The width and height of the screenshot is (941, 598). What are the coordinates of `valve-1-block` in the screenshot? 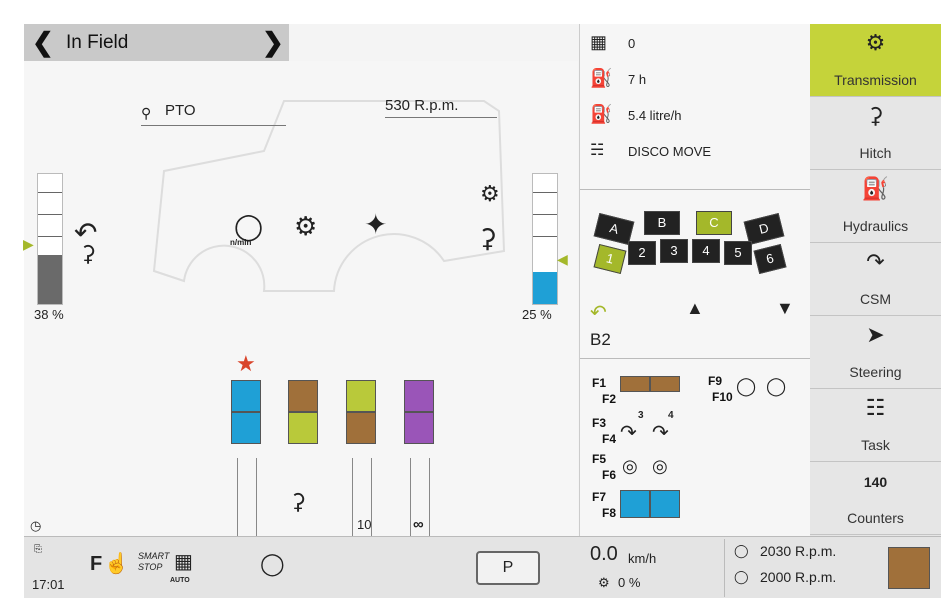 It's located at (246, 465).